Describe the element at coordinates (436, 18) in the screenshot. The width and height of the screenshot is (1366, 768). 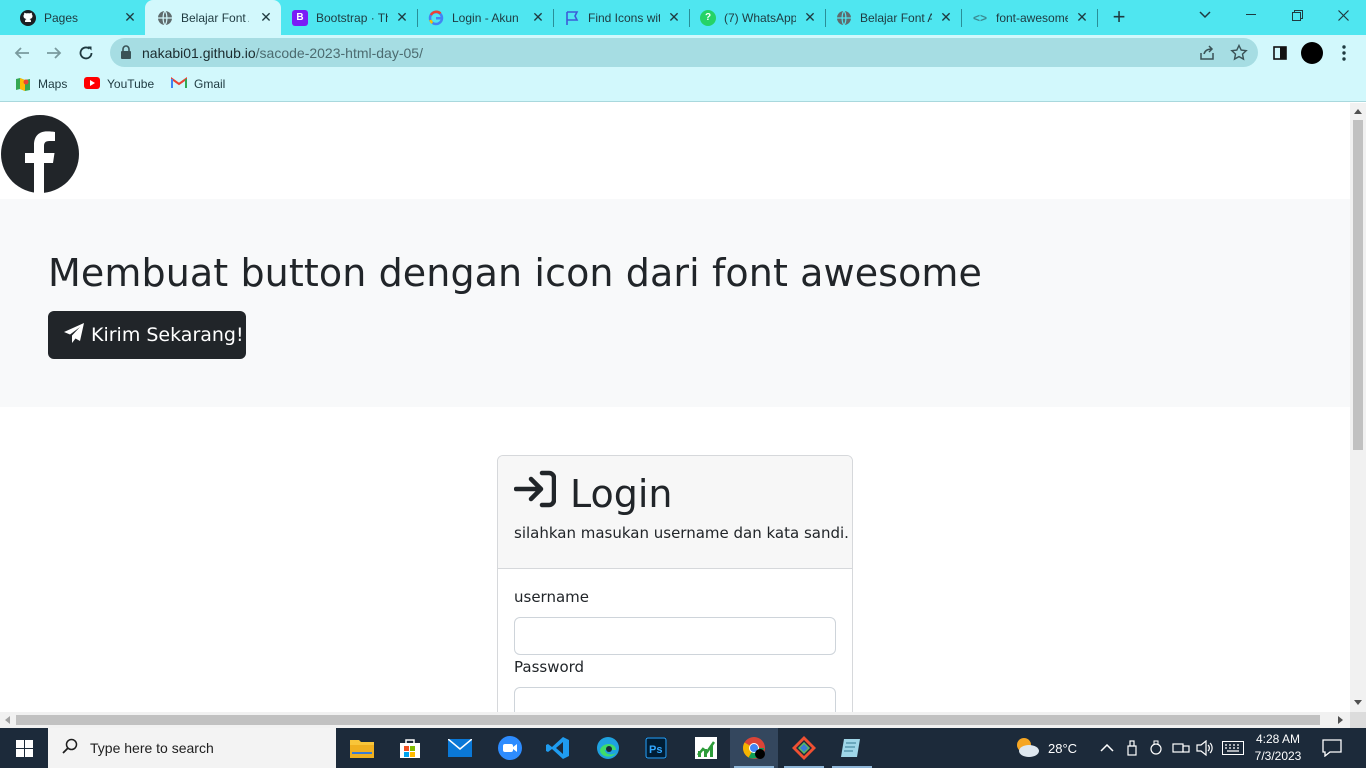
I see `google-icon` at that location.